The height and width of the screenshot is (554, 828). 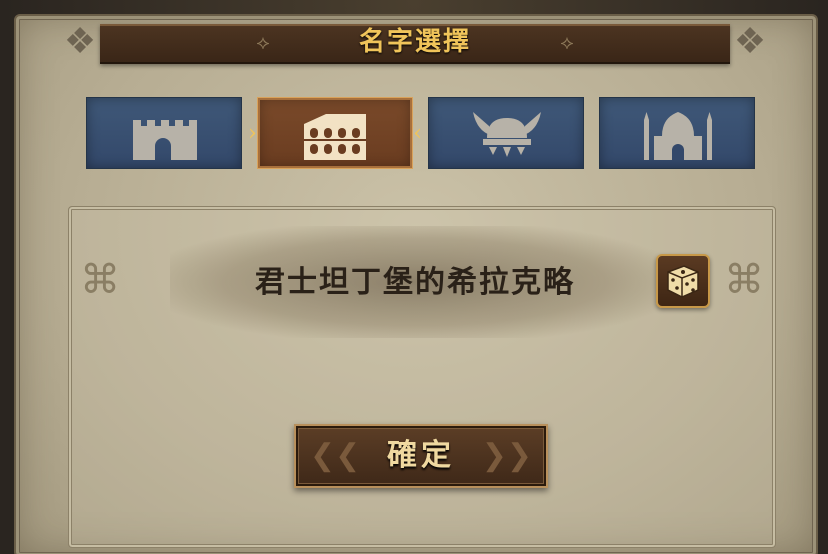 What do you see at coordinates (415, 282) in the screenshot?
I see `generated-name: 君士坦丁堡的希拉克略` at bounding box center [415, 282].